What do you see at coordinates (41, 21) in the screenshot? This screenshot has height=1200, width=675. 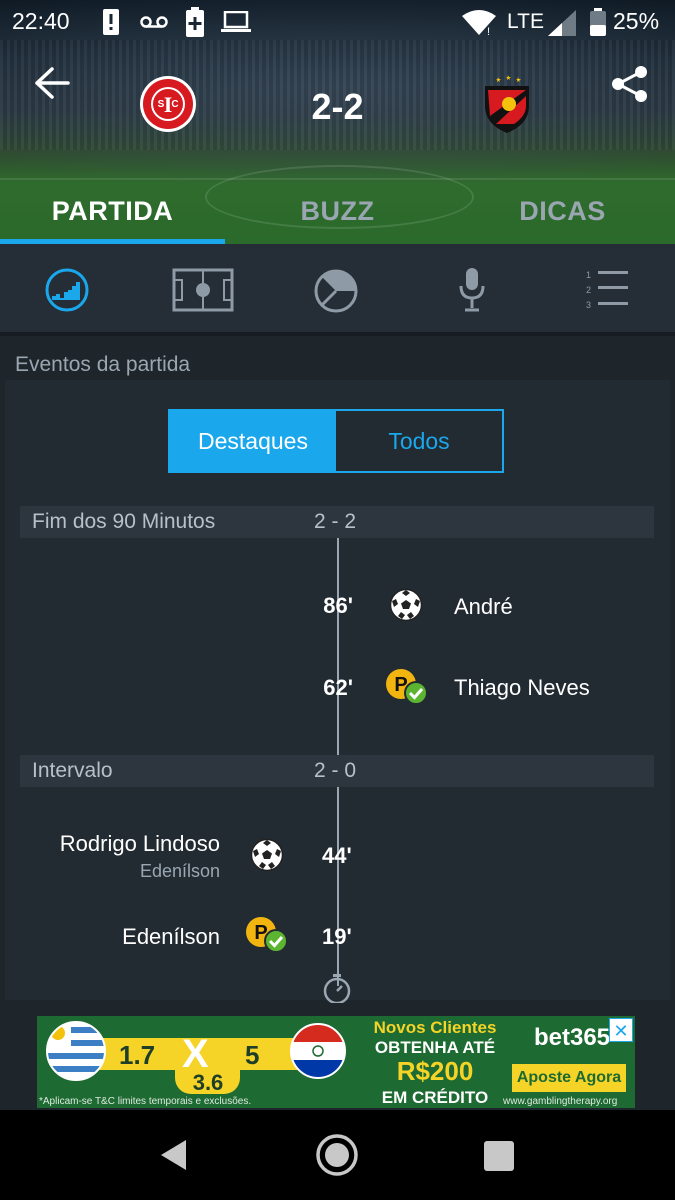 I see `status-time: 22:40` at bounding box center [41, 21].